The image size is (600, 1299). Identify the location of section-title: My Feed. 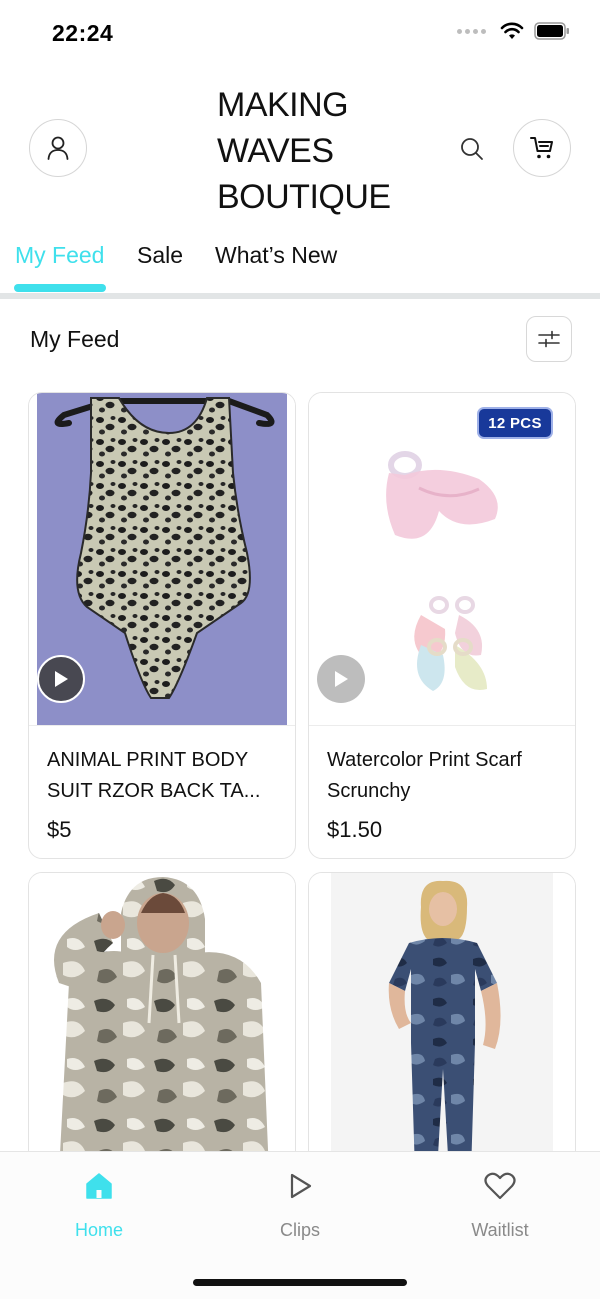
(75, 339).